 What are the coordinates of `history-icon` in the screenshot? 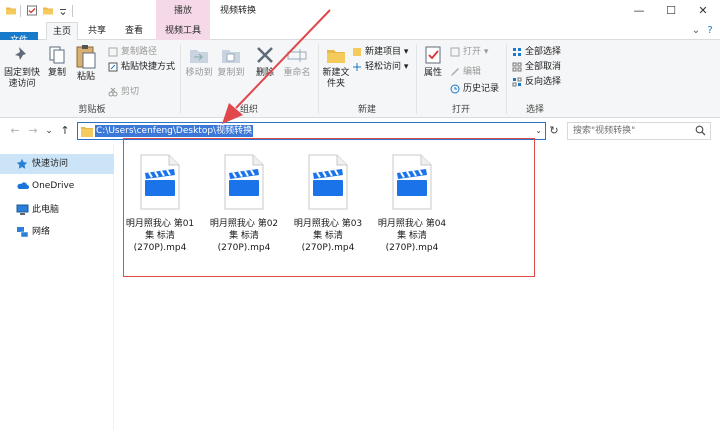 It's located at (455, 88).